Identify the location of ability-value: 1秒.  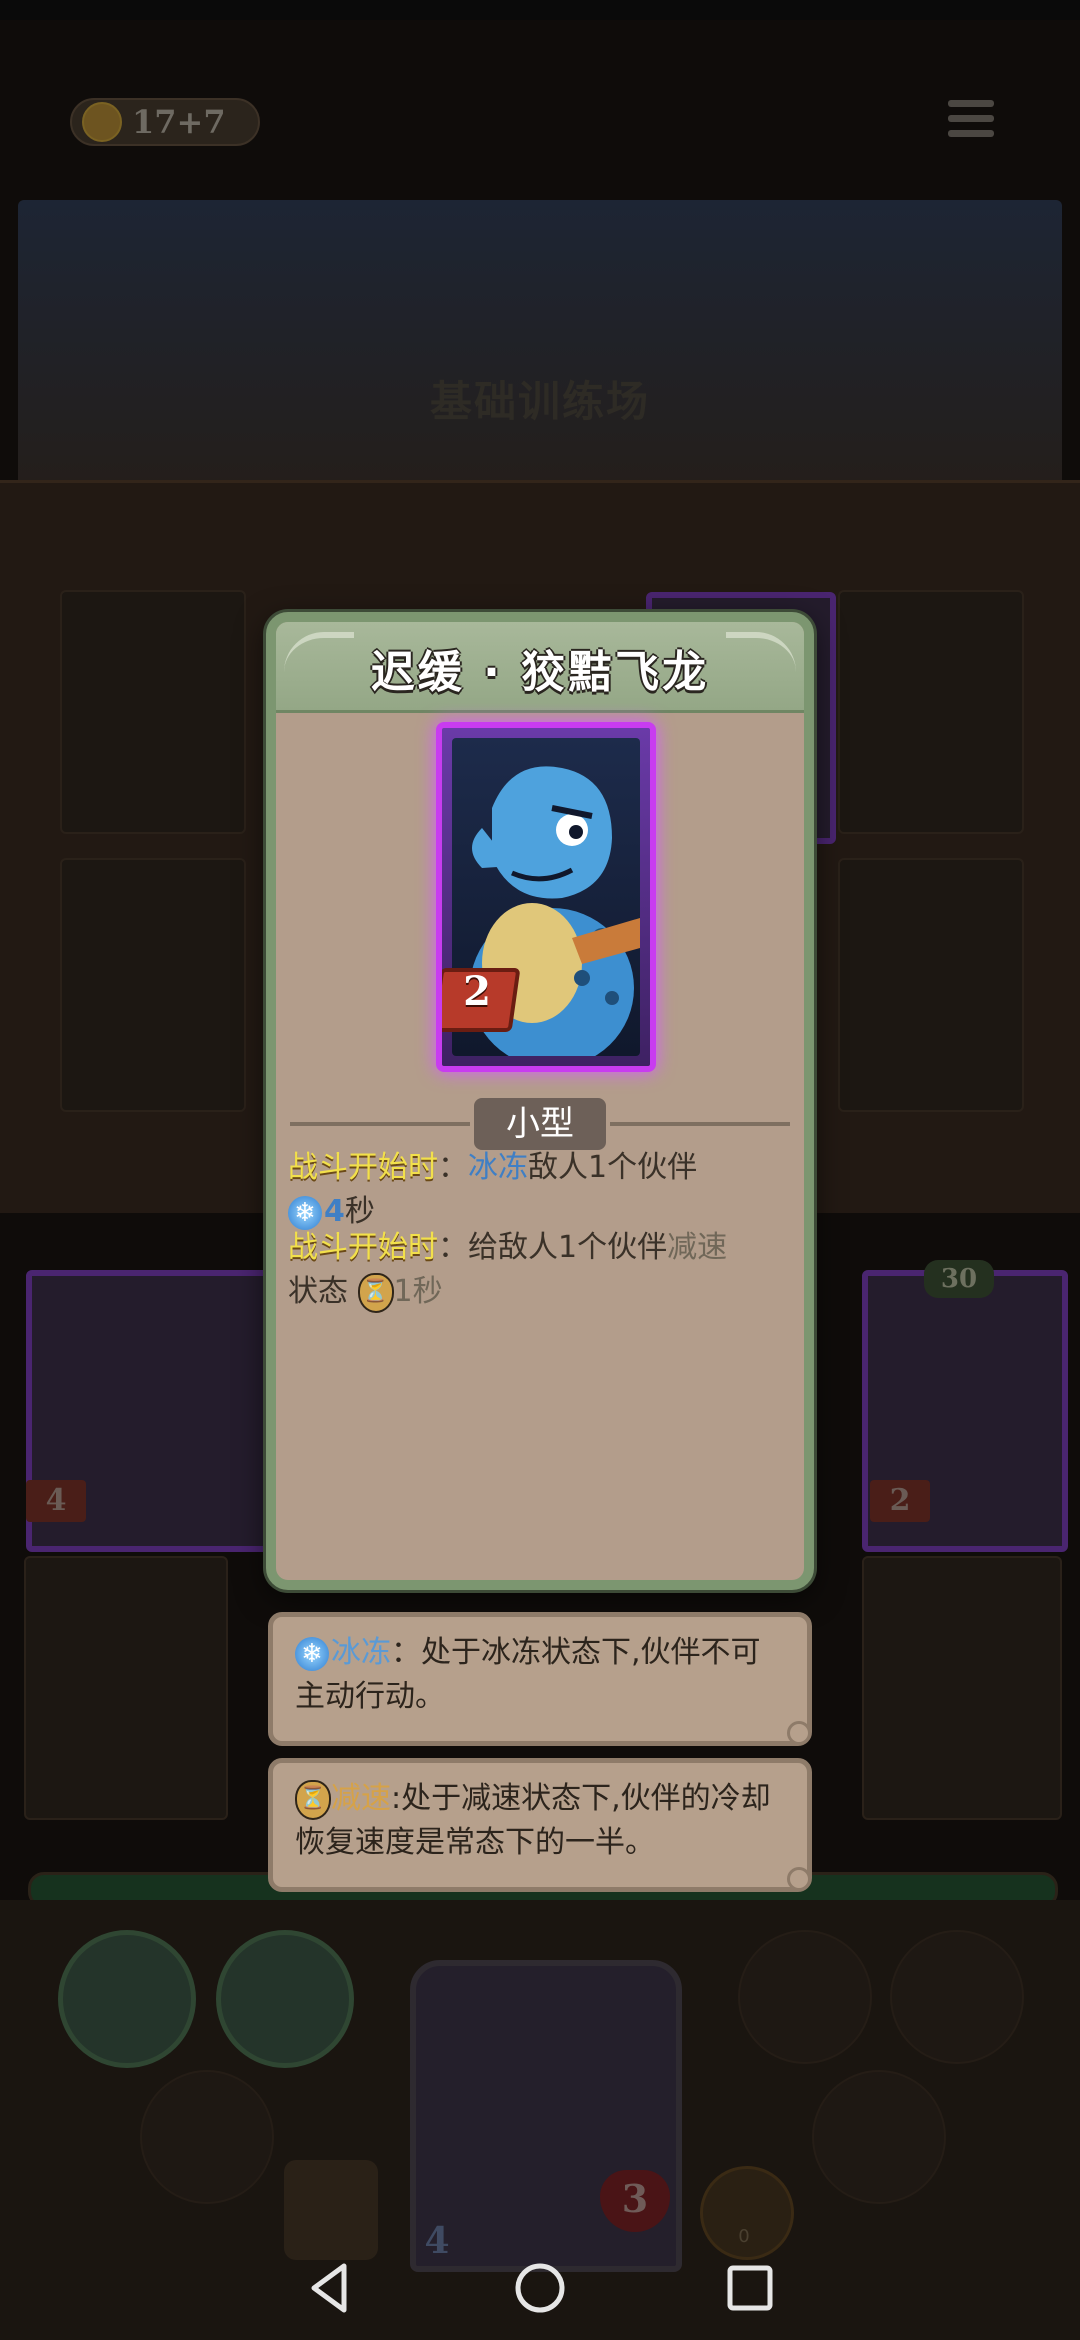
(418, 1291).